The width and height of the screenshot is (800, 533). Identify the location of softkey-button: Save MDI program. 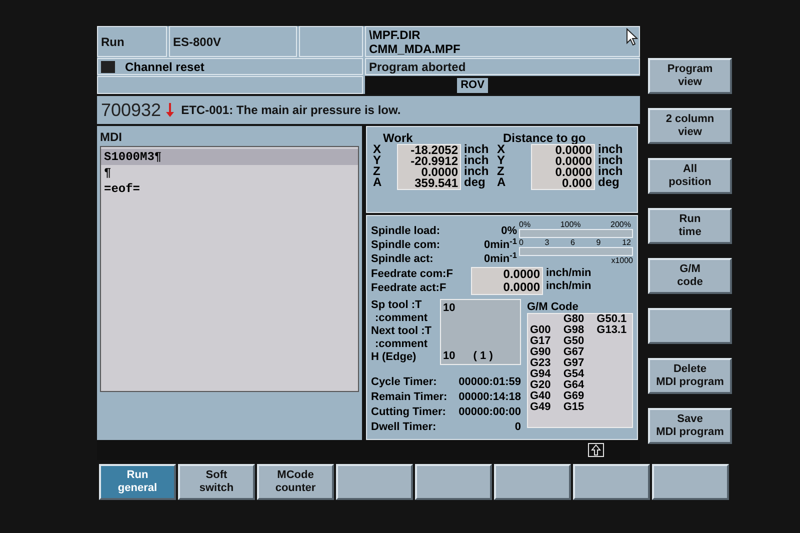
(690, 426).